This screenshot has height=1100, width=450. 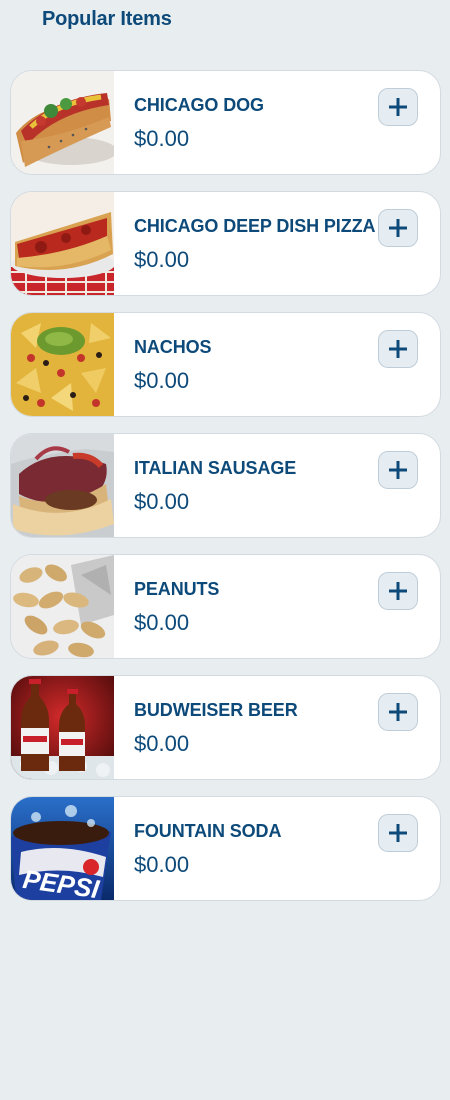 I want to click on nachos-image, so click(x=62, y=364).